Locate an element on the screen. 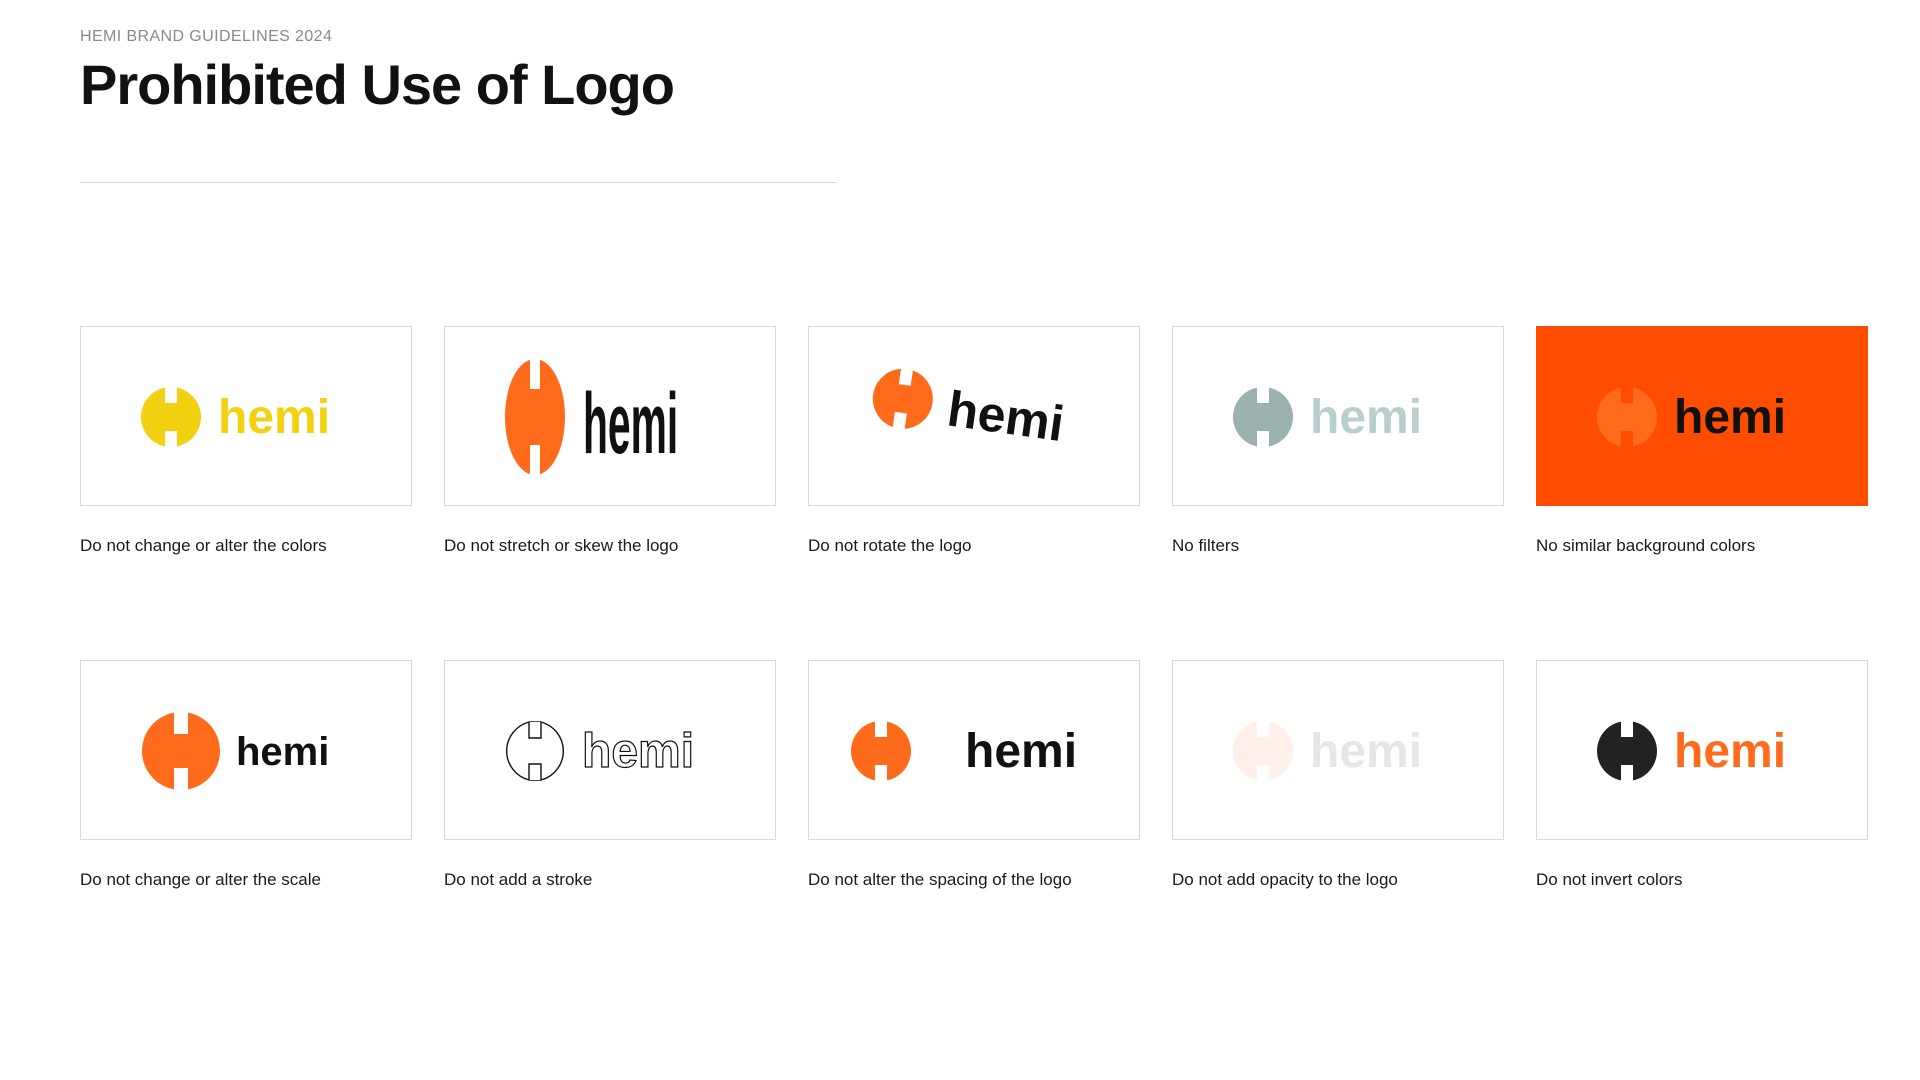 The width and height of the screenshot is (1920, 1080). example-tile-colors: hemi is located at coordinates (246, 416).